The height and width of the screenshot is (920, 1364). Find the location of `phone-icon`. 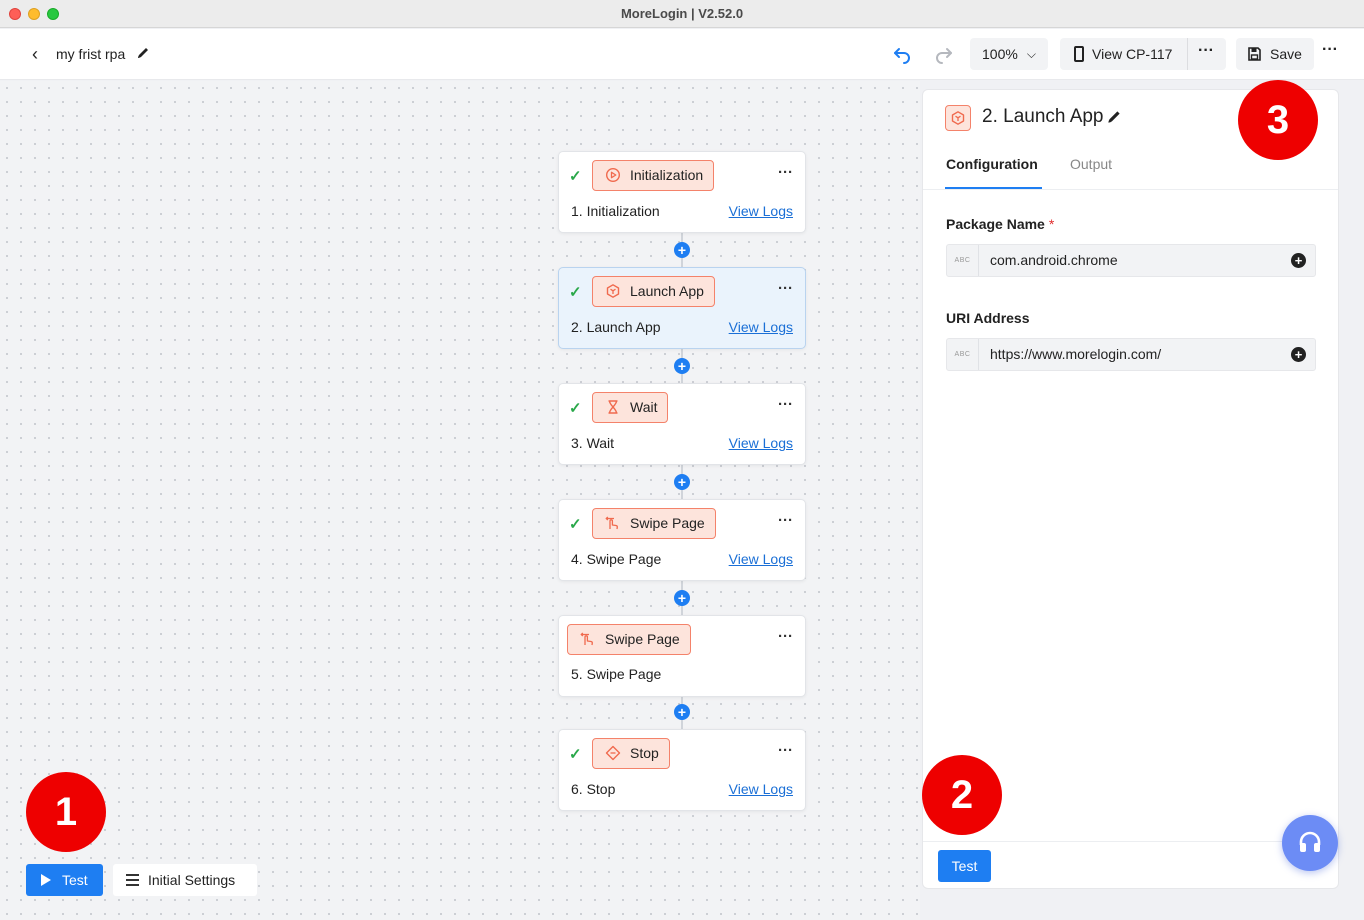

phone-icon is located at coordinates (1079, 54).